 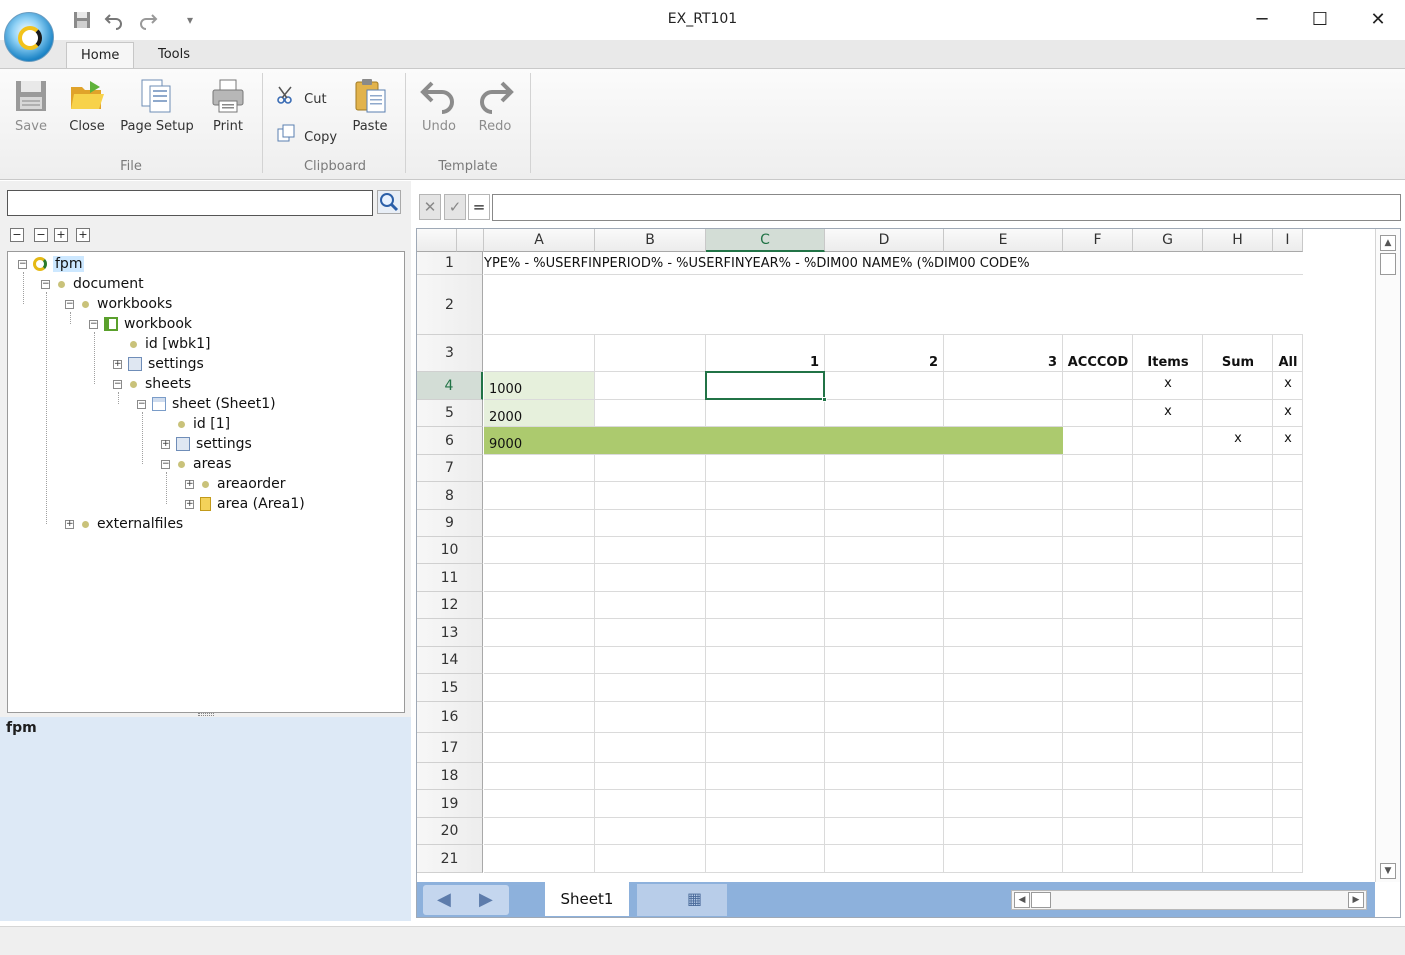 What do you see at coordinates (1098, 859) in the screenshot?
I see `cell-f21` at bounding box center [1098, 859].